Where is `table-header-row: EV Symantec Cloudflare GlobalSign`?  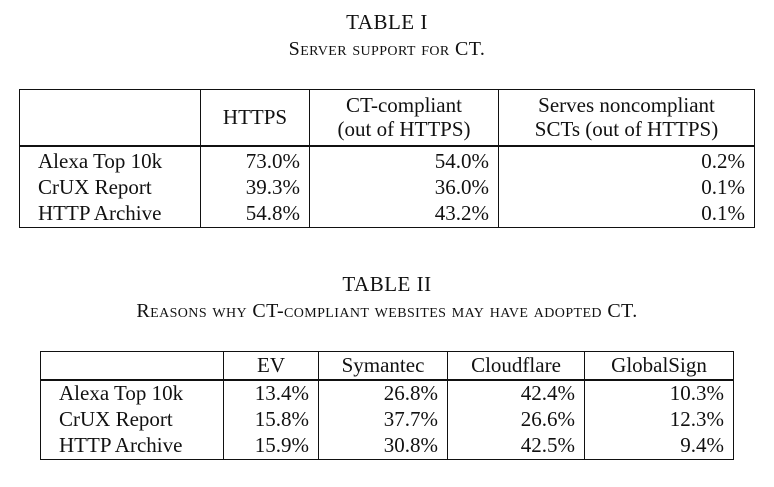
table-header-row: EV Symantec Cloudflare GlobalSign is located at coordinates (387, 366).